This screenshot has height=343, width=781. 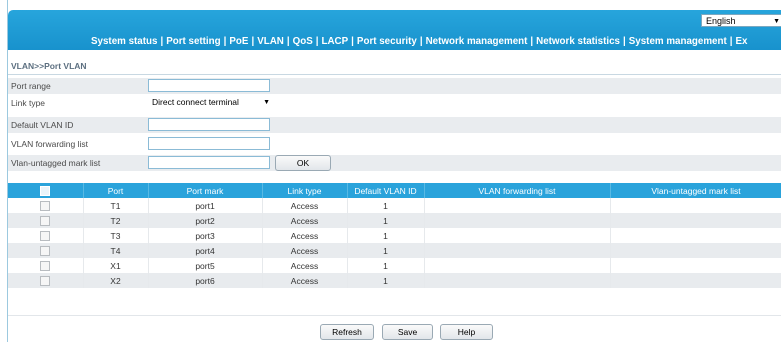 What do you see at coordinates (305, 190) in the screenshot?
I see `column-header-link-type: Link type` at bounding box center [305, 190].